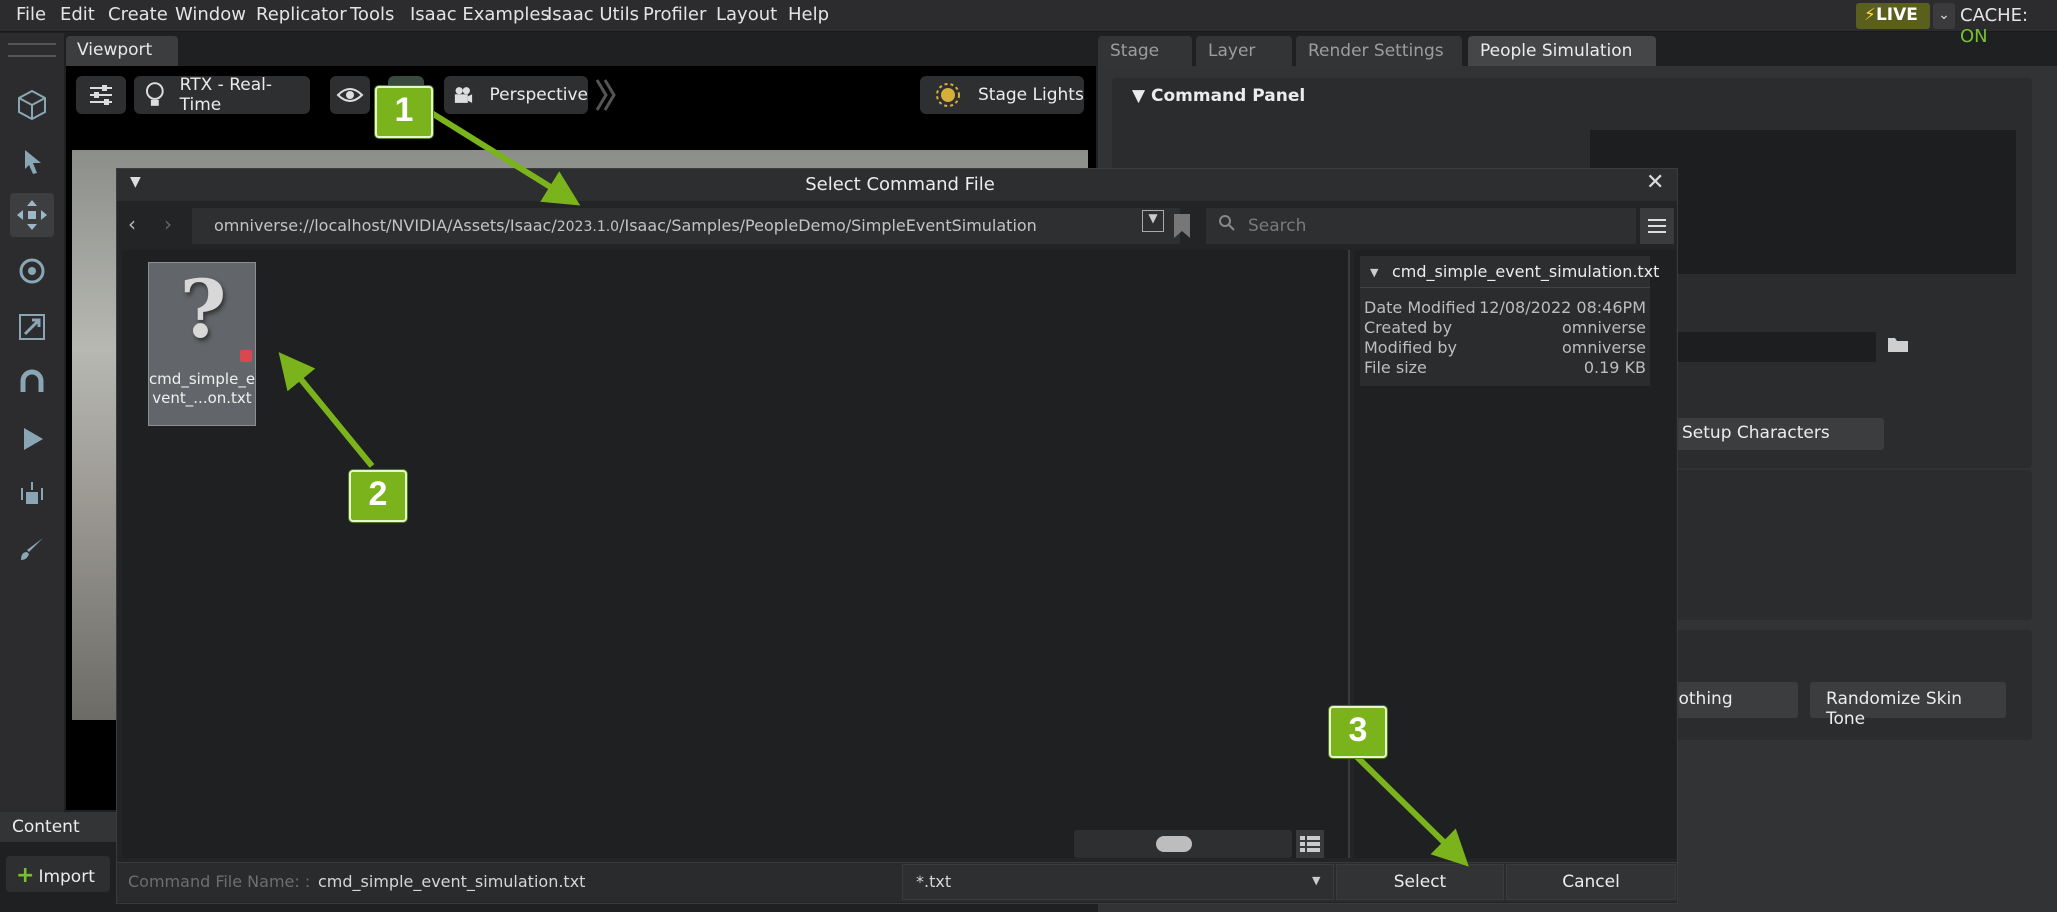 This screenshot has height=912, width=2057. Describe the element at coordinates (404, 112) in the screenshot. I see `callout-badge-1: 1` at that location.